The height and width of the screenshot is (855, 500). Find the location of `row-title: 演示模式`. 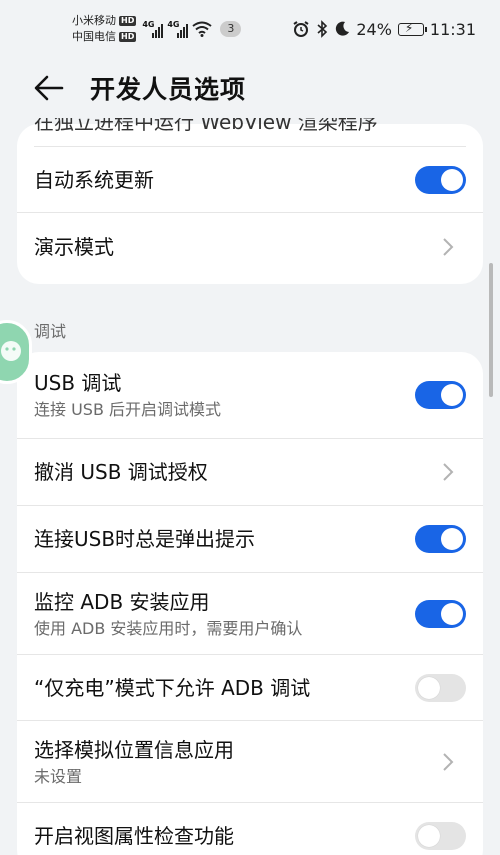

row-title: 演示模式 is located at coordinates (74, 247).